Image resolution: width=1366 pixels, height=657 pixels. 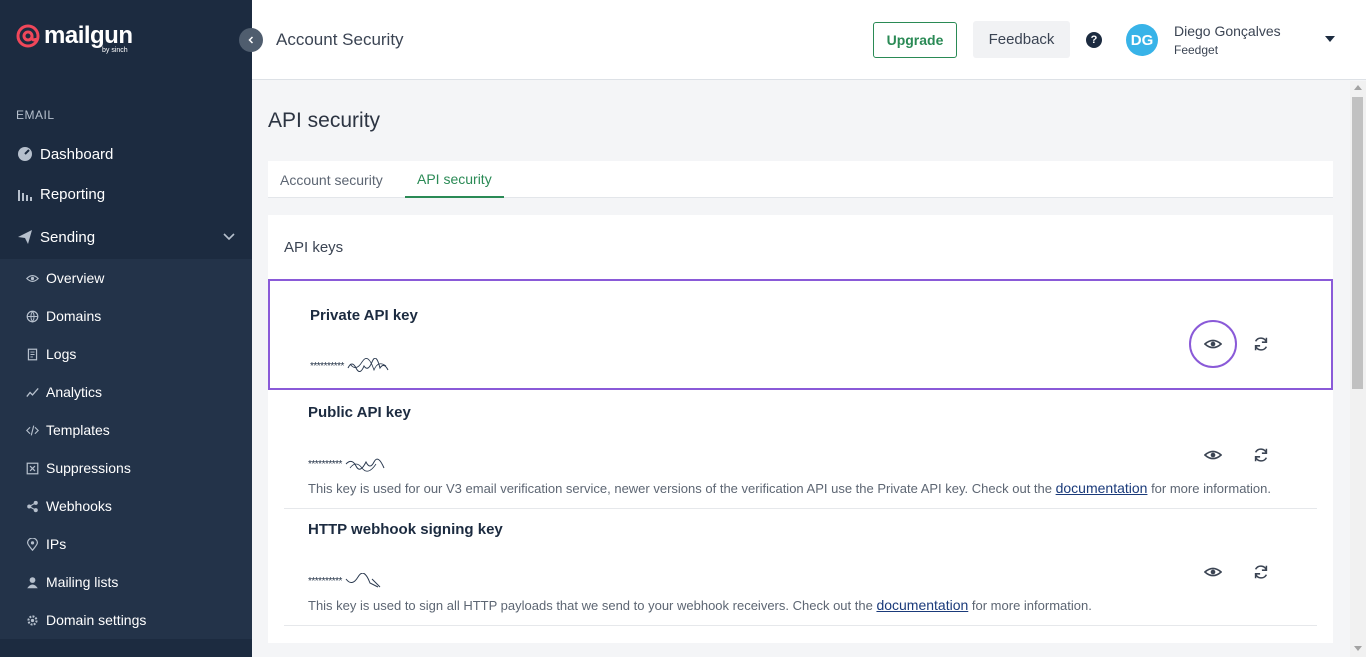 I want to click on sidebar-item-mailing-lists: Mailing lists, so click(x=126, y=582).